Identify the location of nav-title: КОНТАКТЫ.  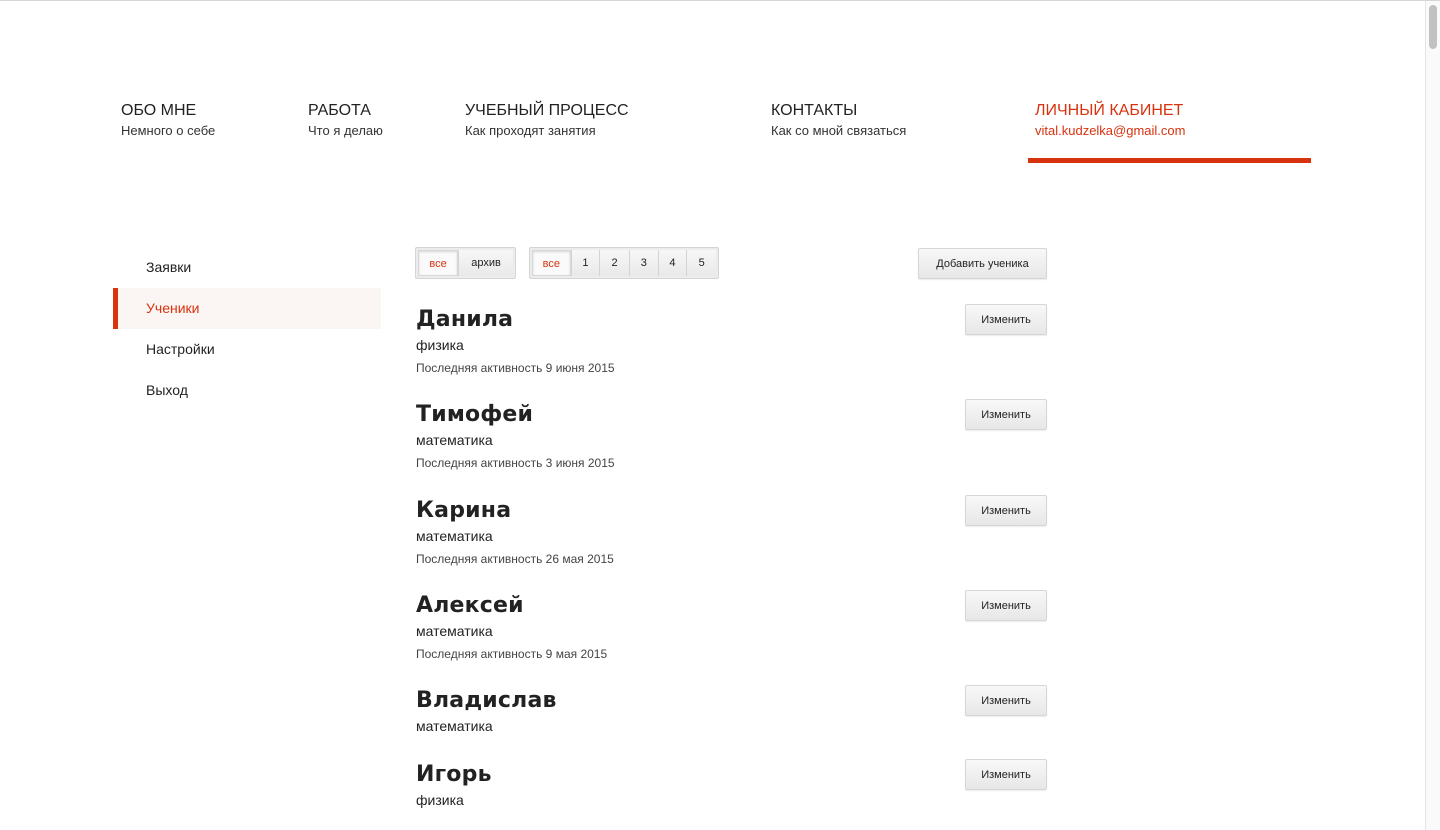
(814, 110).